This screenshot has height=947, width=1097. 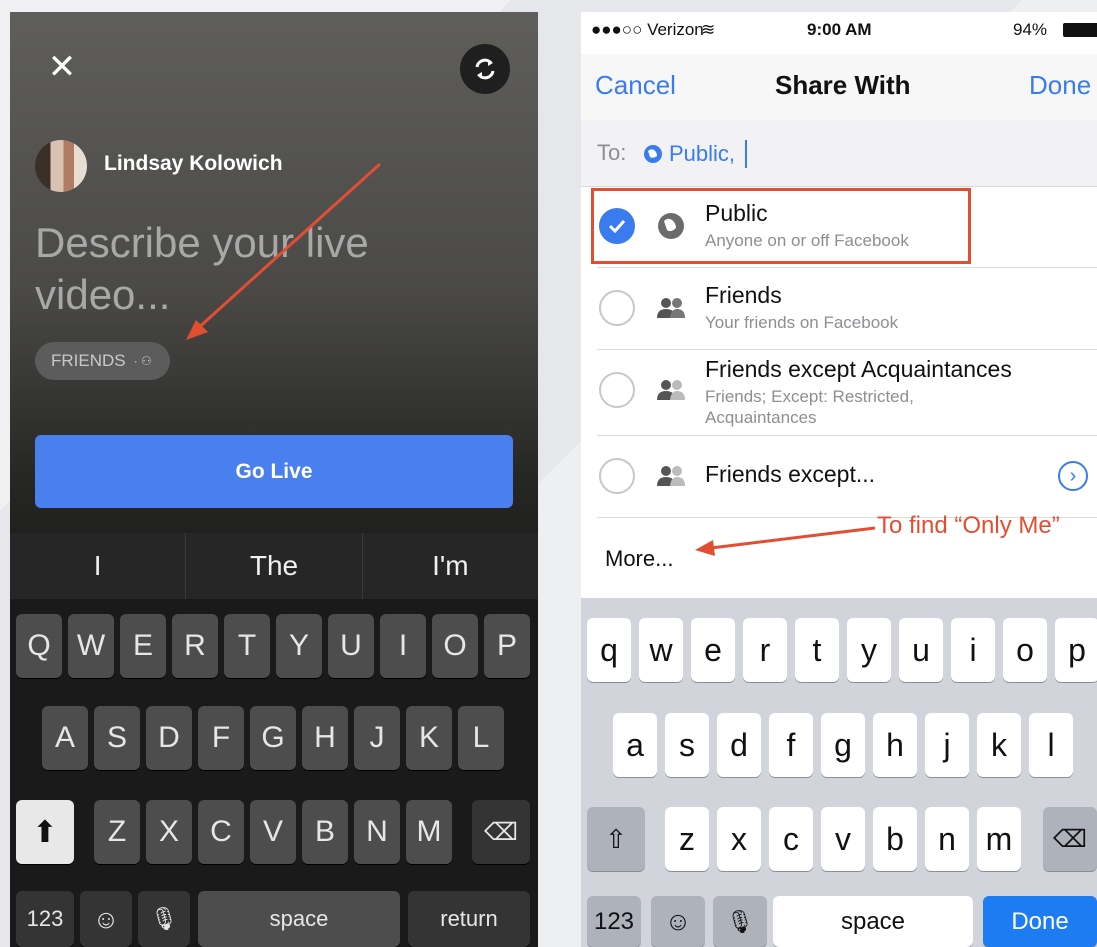 What do you see at coordinates (839, 309) in the screenshot?
I see `option-friends: Friends Your friends on Facebook` at bounding box center [839, 309].